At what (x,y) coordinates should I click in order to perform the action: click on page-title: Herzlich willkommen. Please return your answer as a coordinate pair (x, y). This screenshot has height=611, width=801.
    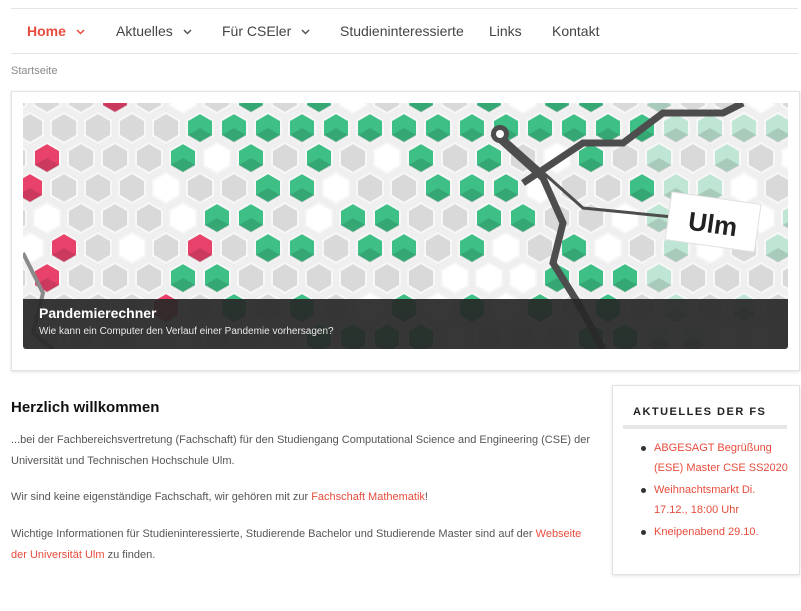
    Looking at the image, I should click on (85, 407).